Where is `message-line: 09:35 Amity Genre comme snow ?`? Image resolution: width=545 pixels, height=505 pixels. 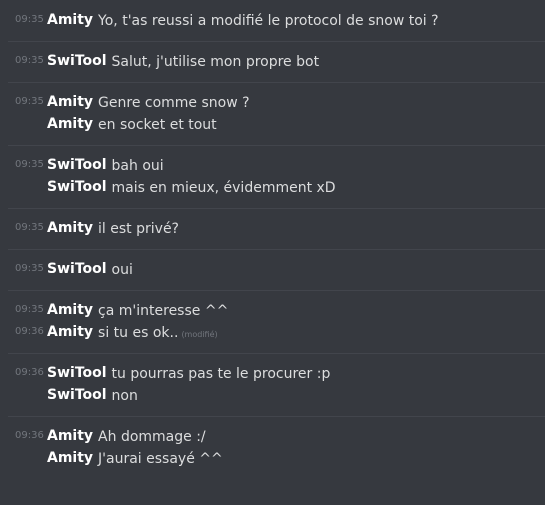 message-line: 09:35 Amity Genre comme snow ? is located at coordinates (276, 102).